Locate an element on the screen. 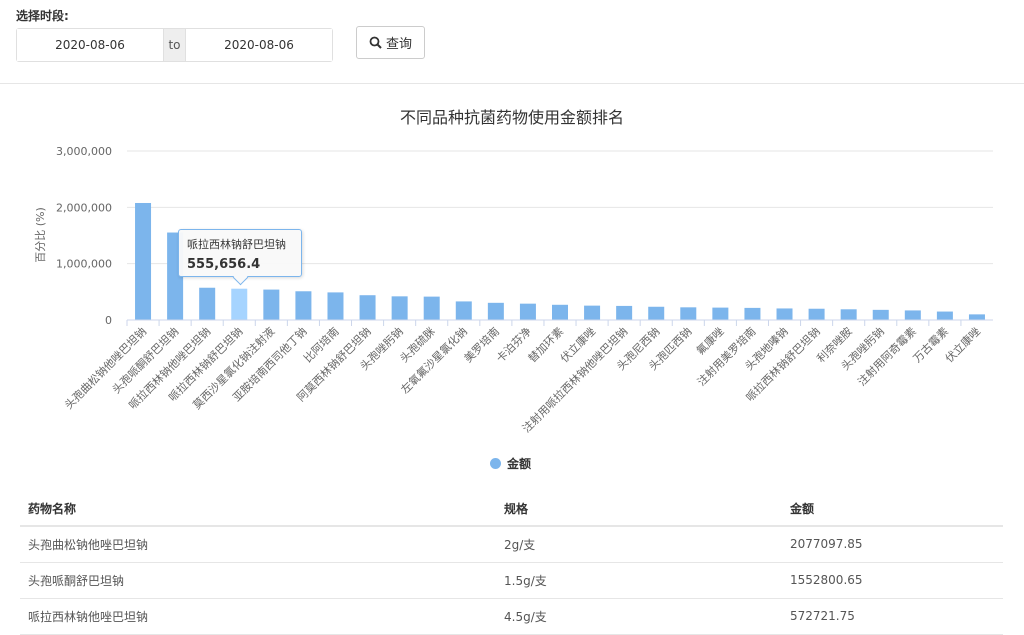 The width and height of the screenshot is (1024, 635). y-tick-label: 1,000,000 is located at coordinates (84, 264).